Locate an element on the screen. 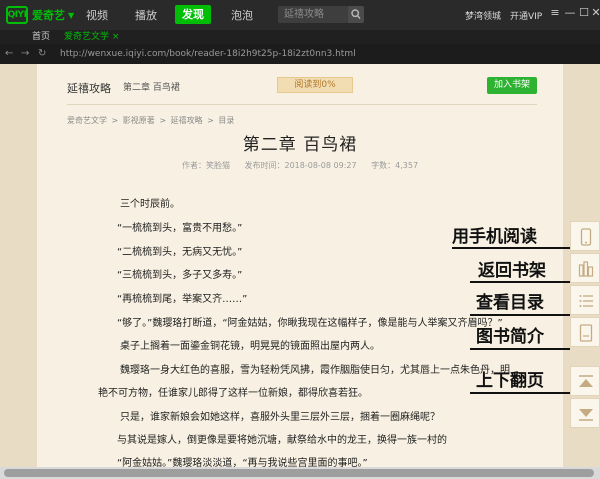 The width and height of the screenshot is (600, 479). scrollbar-thumb is located at coordinates (299, 473).